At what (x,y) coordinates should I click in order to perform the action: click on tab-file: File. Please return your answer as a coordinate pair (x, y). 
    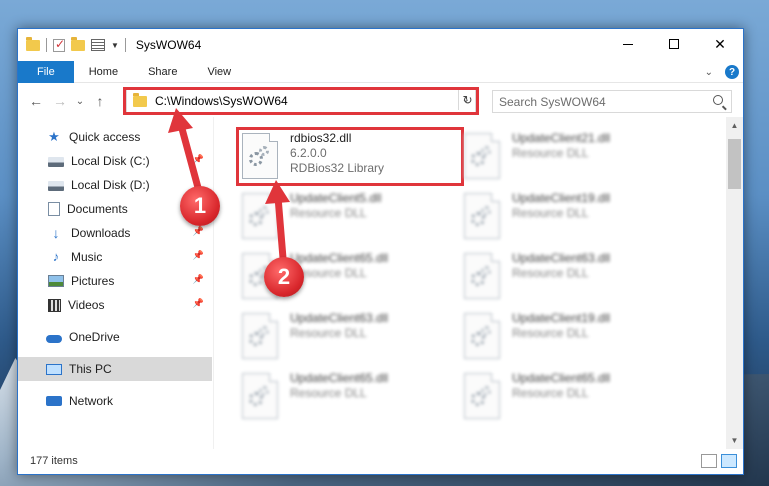
    Looking at the image, I should click on (46, 71).